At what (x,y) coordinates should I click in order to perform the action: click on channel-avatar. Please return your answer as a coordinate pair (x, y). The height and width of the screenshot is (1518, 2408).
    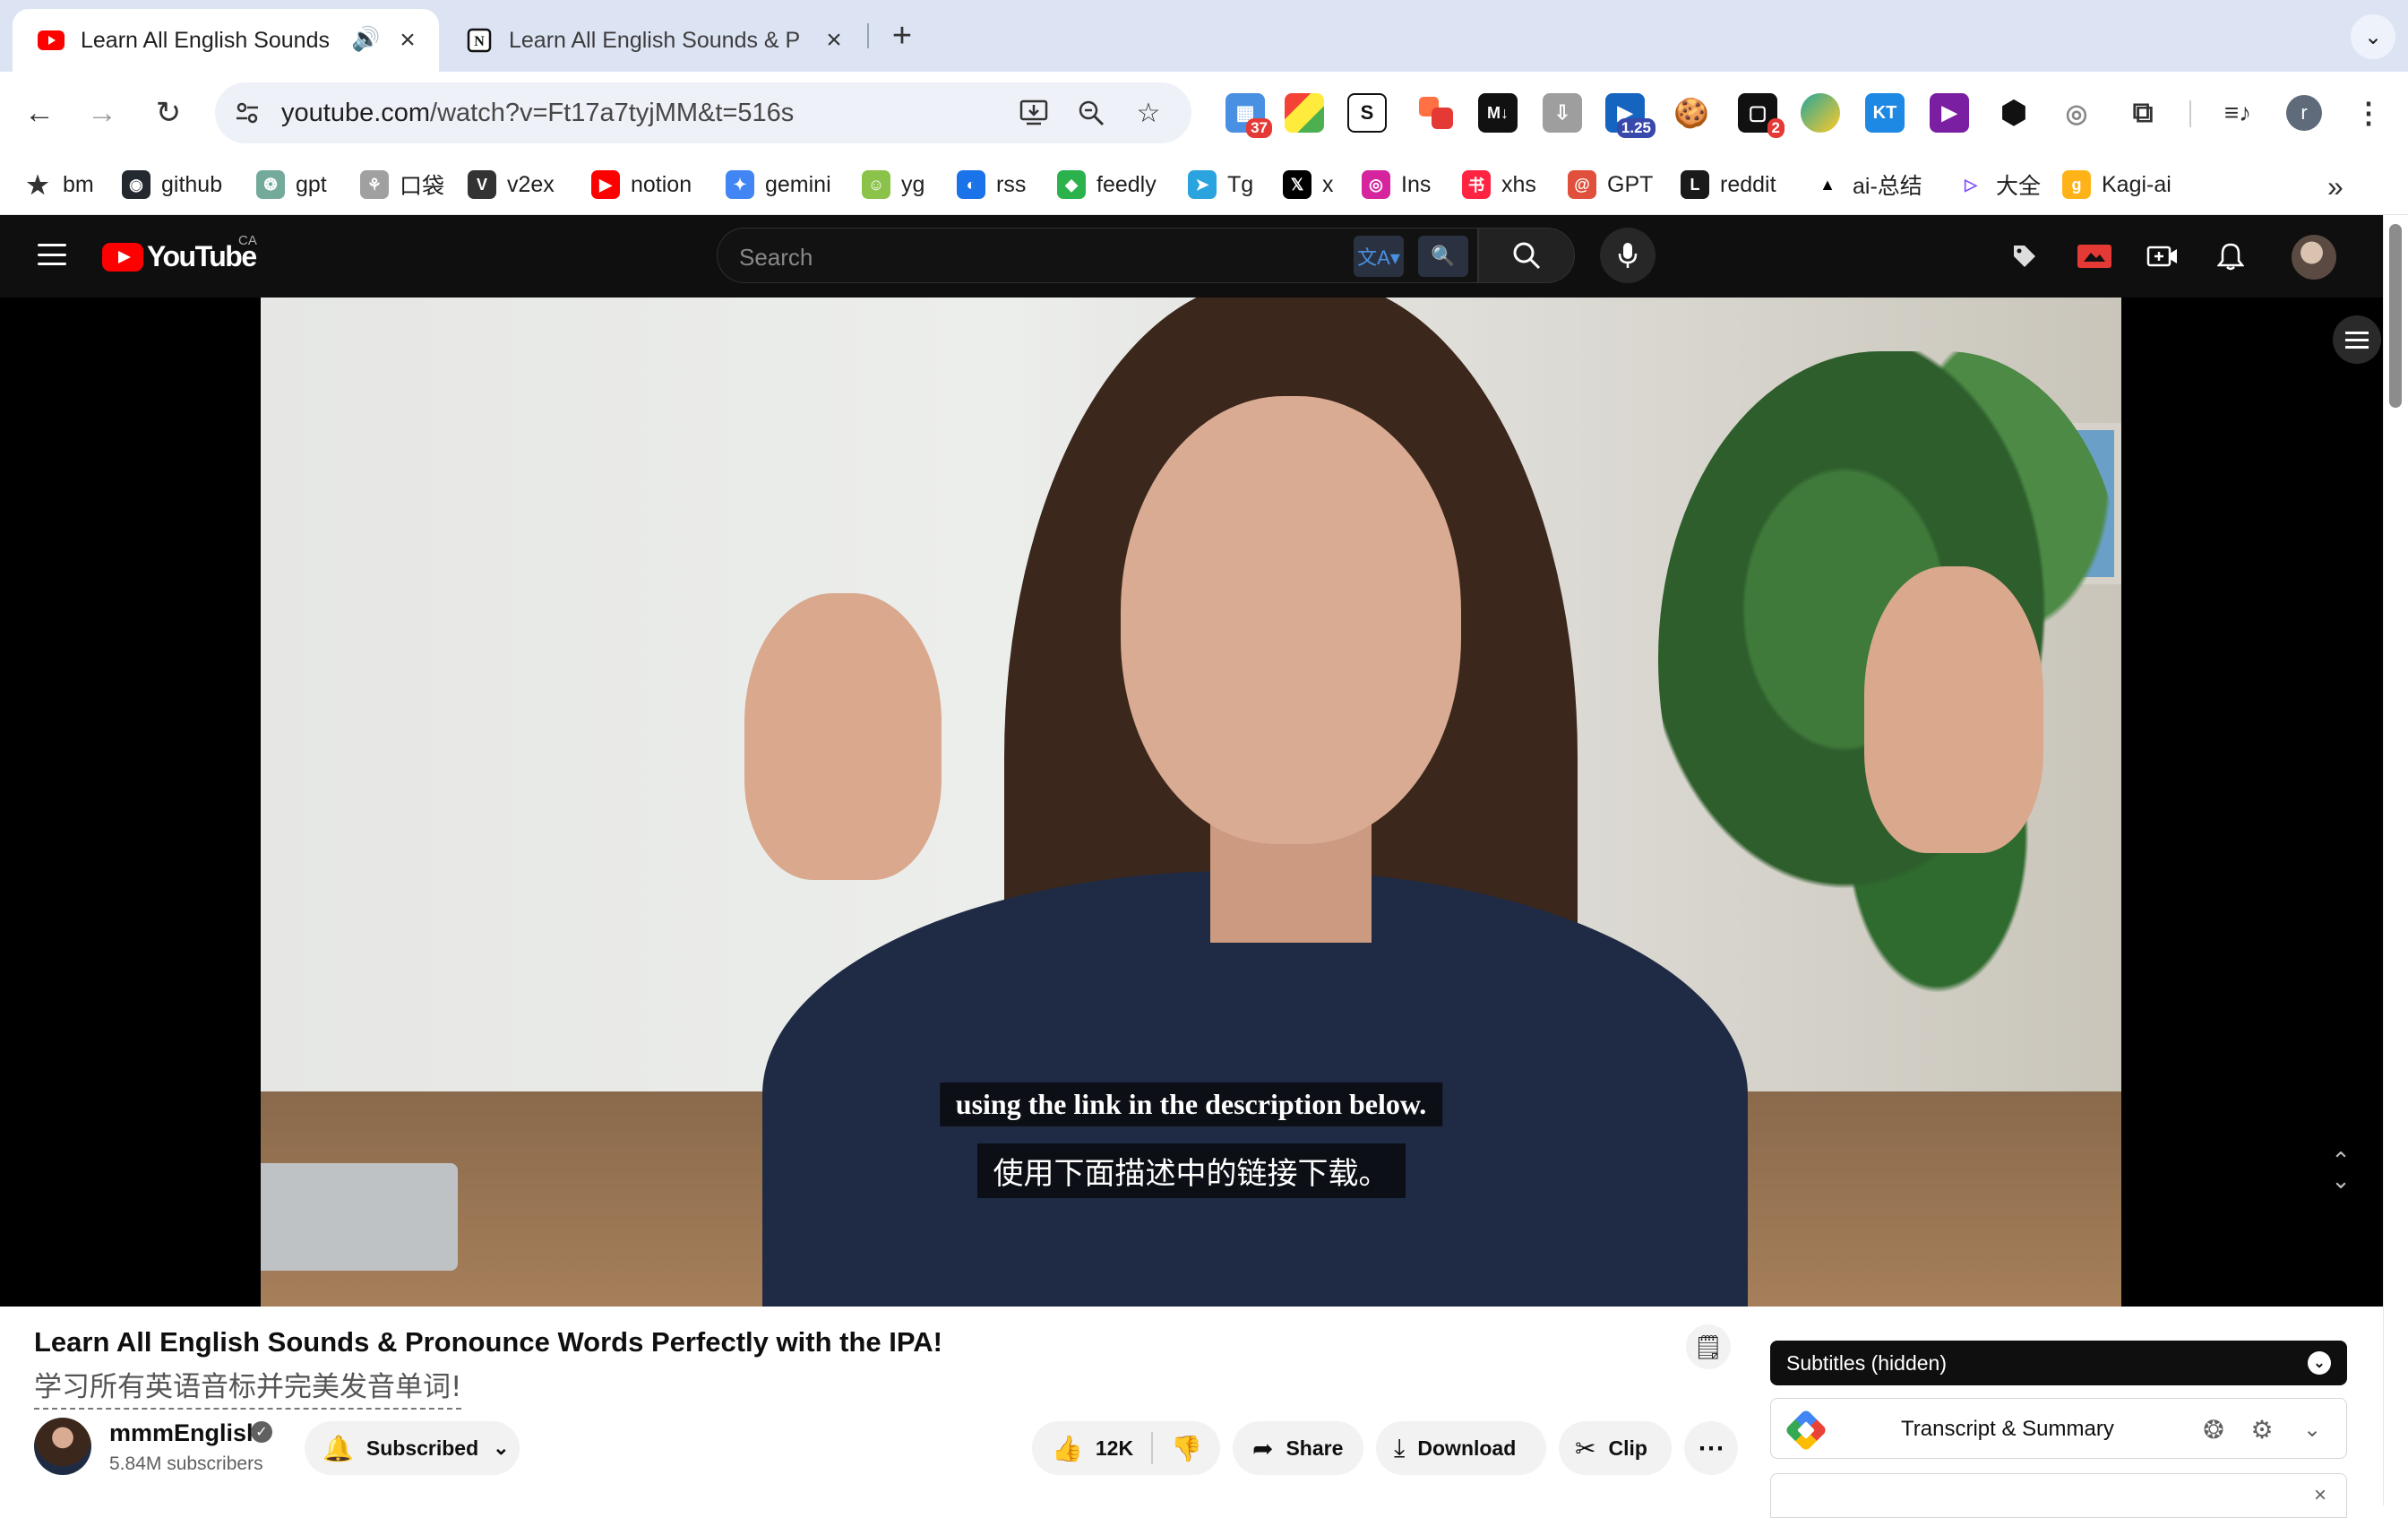
    Looking at the image, I should click on (62, 1446).